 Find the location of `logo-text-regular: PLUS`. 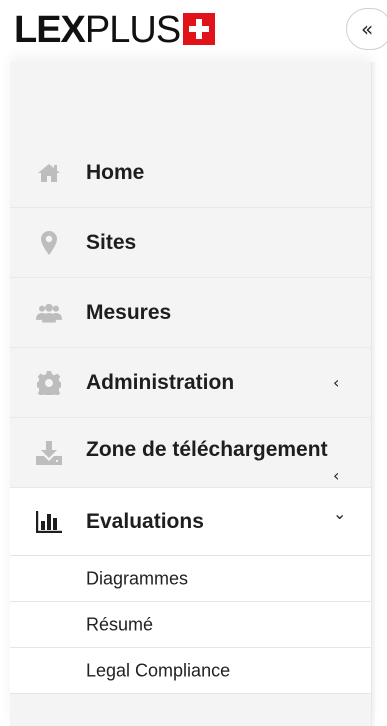

logo-text-regular: PLUS is located at coordinates (132, 30).